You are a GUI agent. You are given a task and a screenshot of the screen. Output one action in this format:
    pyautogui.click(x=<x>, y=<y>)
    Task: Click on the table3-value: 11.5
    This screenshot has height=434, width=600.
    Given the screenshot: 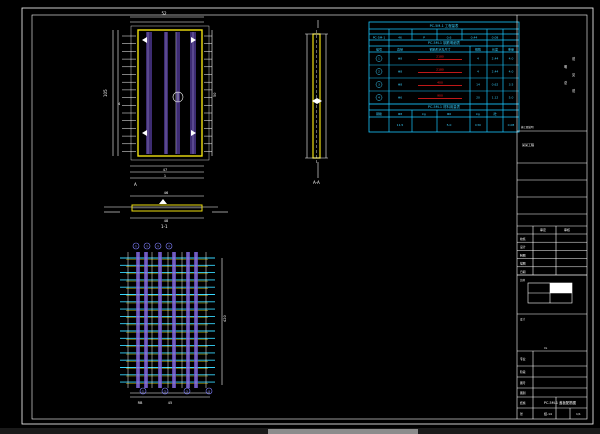 What is the action you would take?
    pyautogui.click(x=400, y=125)
    